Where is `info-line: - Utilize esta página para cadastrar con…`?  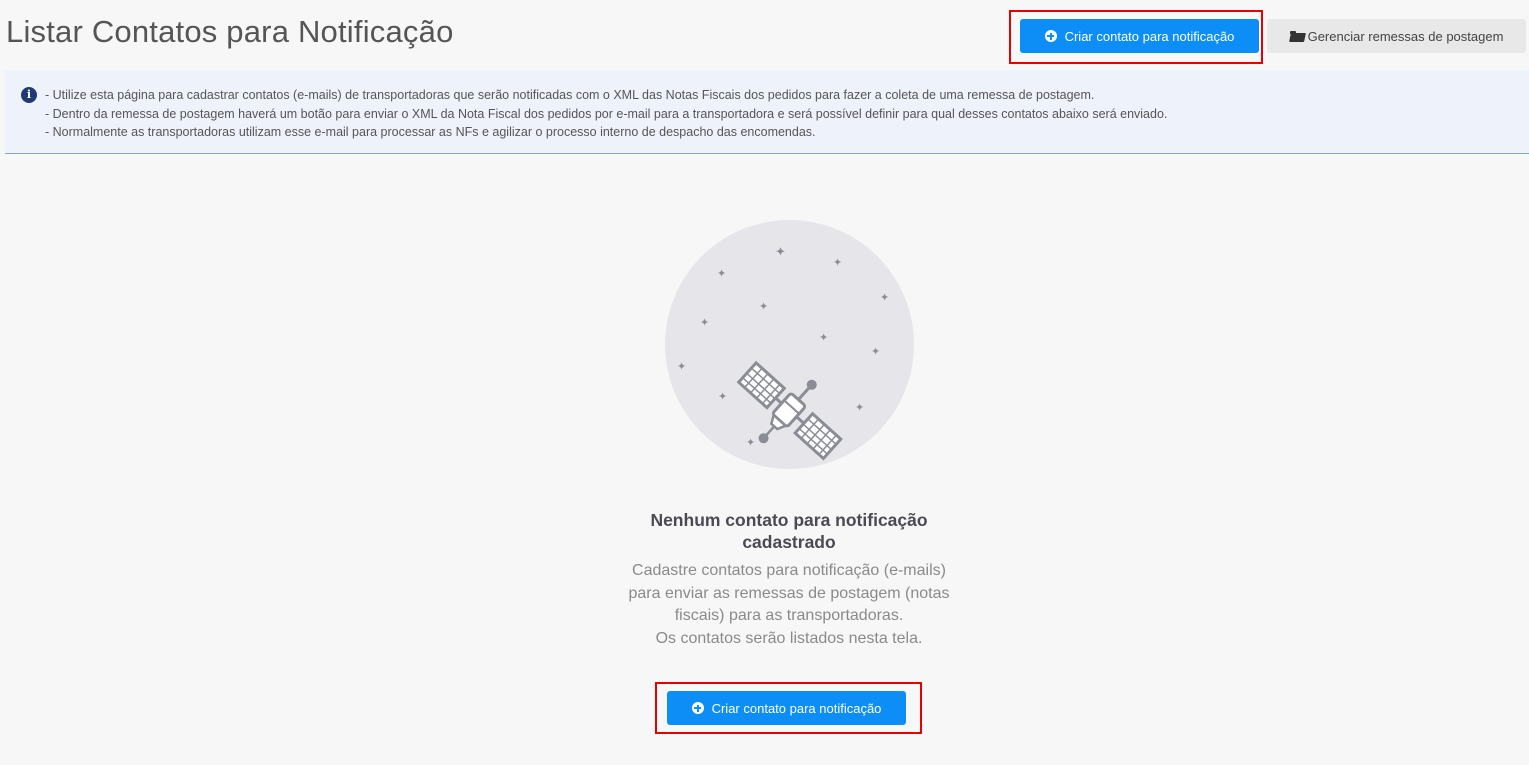 info-line: - Utilize esta página para cadastrar con… is located at coordinates (570, 95).